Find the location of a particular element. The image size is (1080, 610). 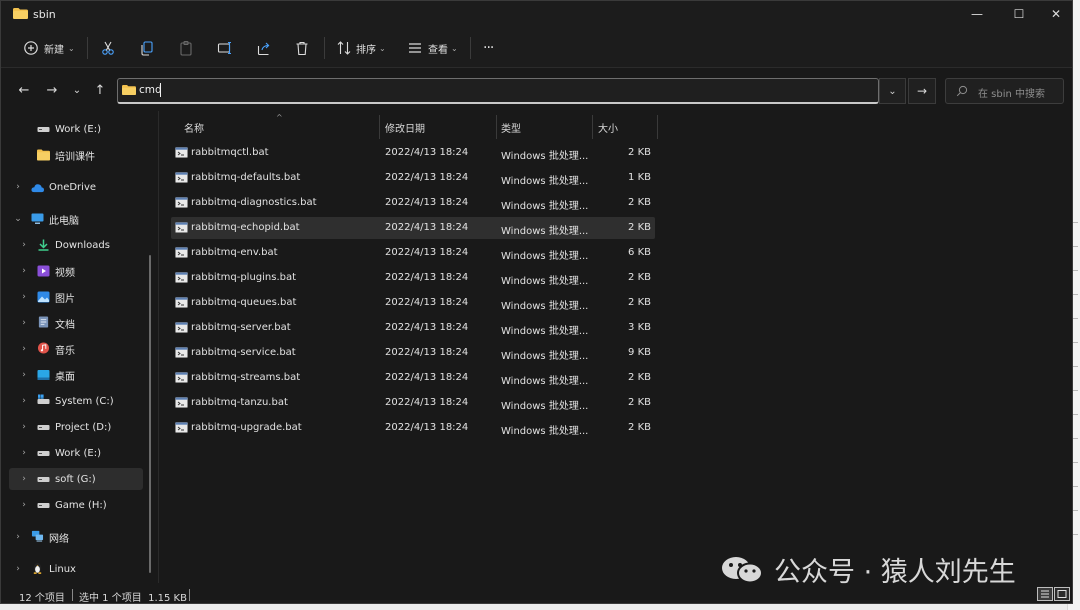

sidebar-item-music: › 音乐 is located at coordinates (76, 349).